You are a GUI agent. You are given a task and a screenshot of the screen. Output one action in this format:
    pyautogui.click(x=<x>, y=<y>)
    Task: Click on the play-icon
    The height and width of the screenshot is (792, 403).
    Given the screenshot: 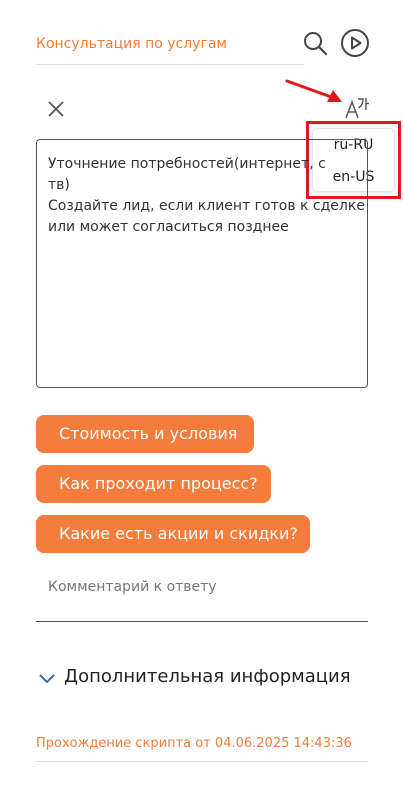 What is the action you would take?
    pyautogui.click(x=355, y=43)
    